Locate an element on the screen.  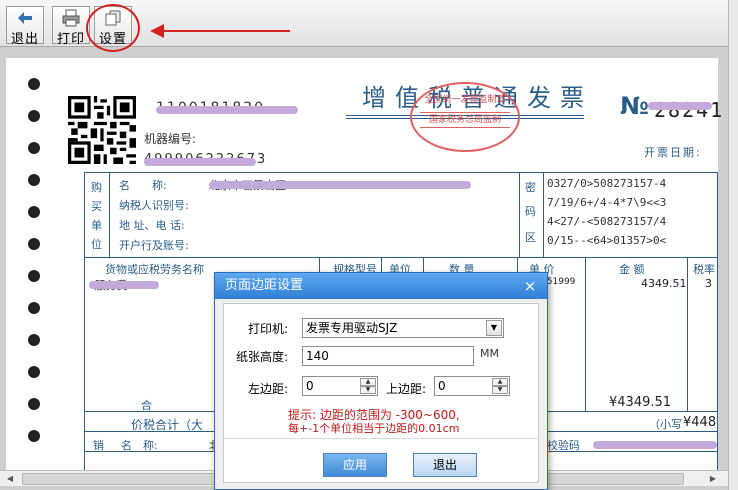
scroll-right-arrow-icon: ▶ is located at coordinates (713, 478).